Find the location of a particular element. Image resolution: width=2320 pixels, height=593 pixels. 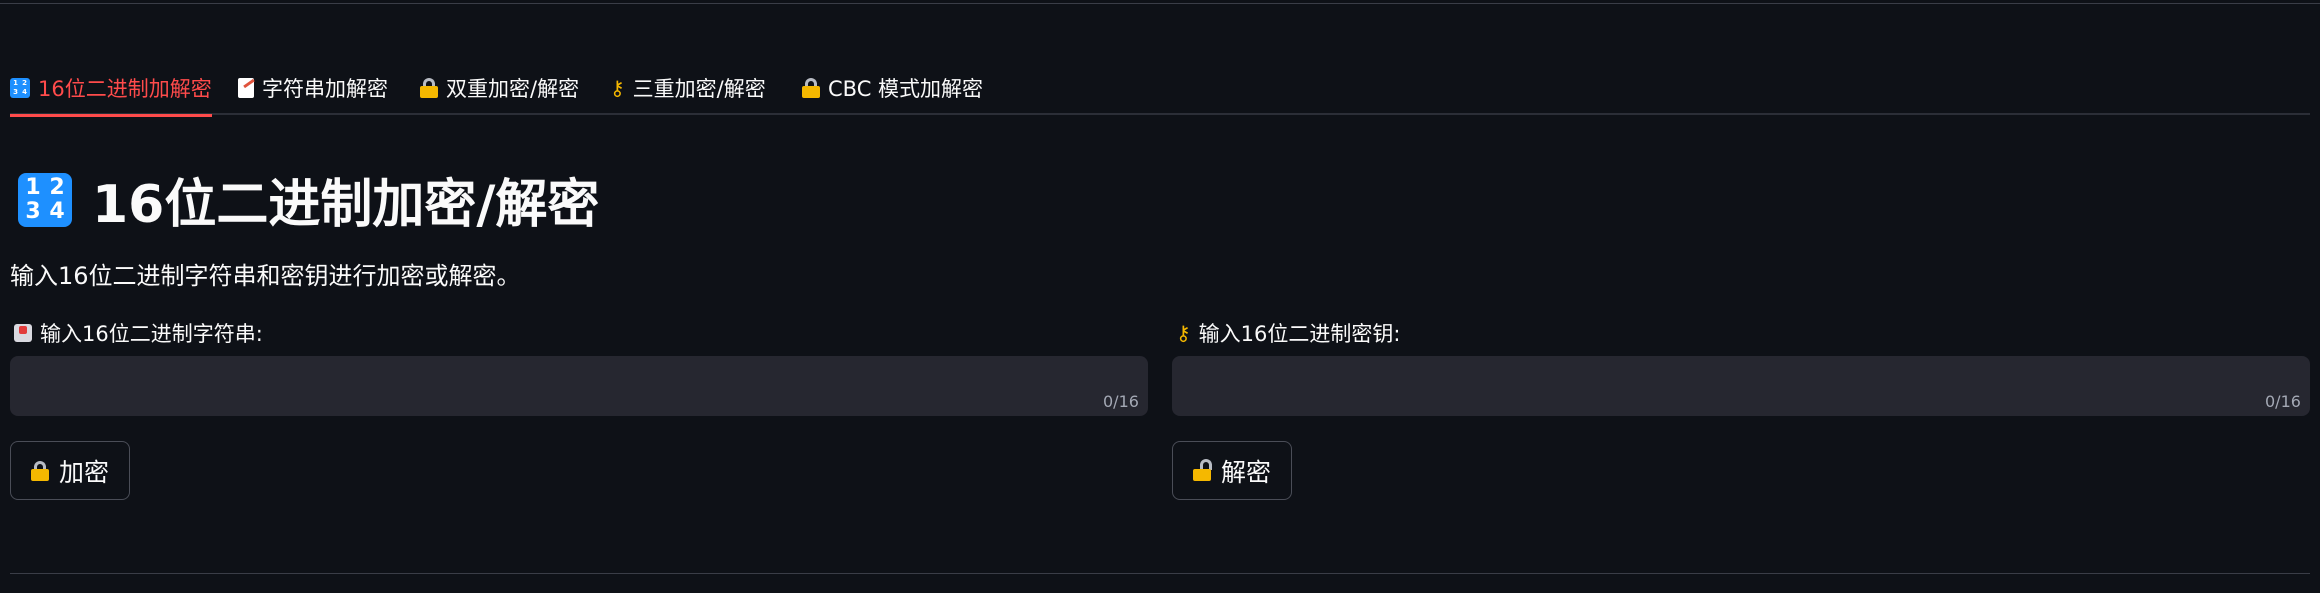

decrypt-button: 解密 is located at coordinates (1232, 470).